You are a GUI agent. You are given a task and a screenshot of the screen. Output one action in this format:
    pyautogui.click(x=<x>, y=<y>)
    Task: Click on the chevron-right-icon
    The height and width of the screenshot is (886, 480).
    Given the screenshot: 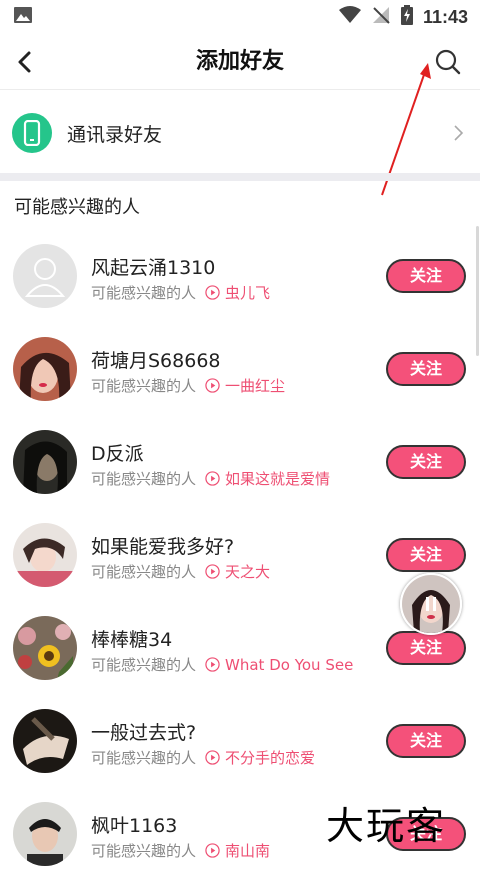 What is the action you would take?
    pyautogui.click(x=458, y=133)
    